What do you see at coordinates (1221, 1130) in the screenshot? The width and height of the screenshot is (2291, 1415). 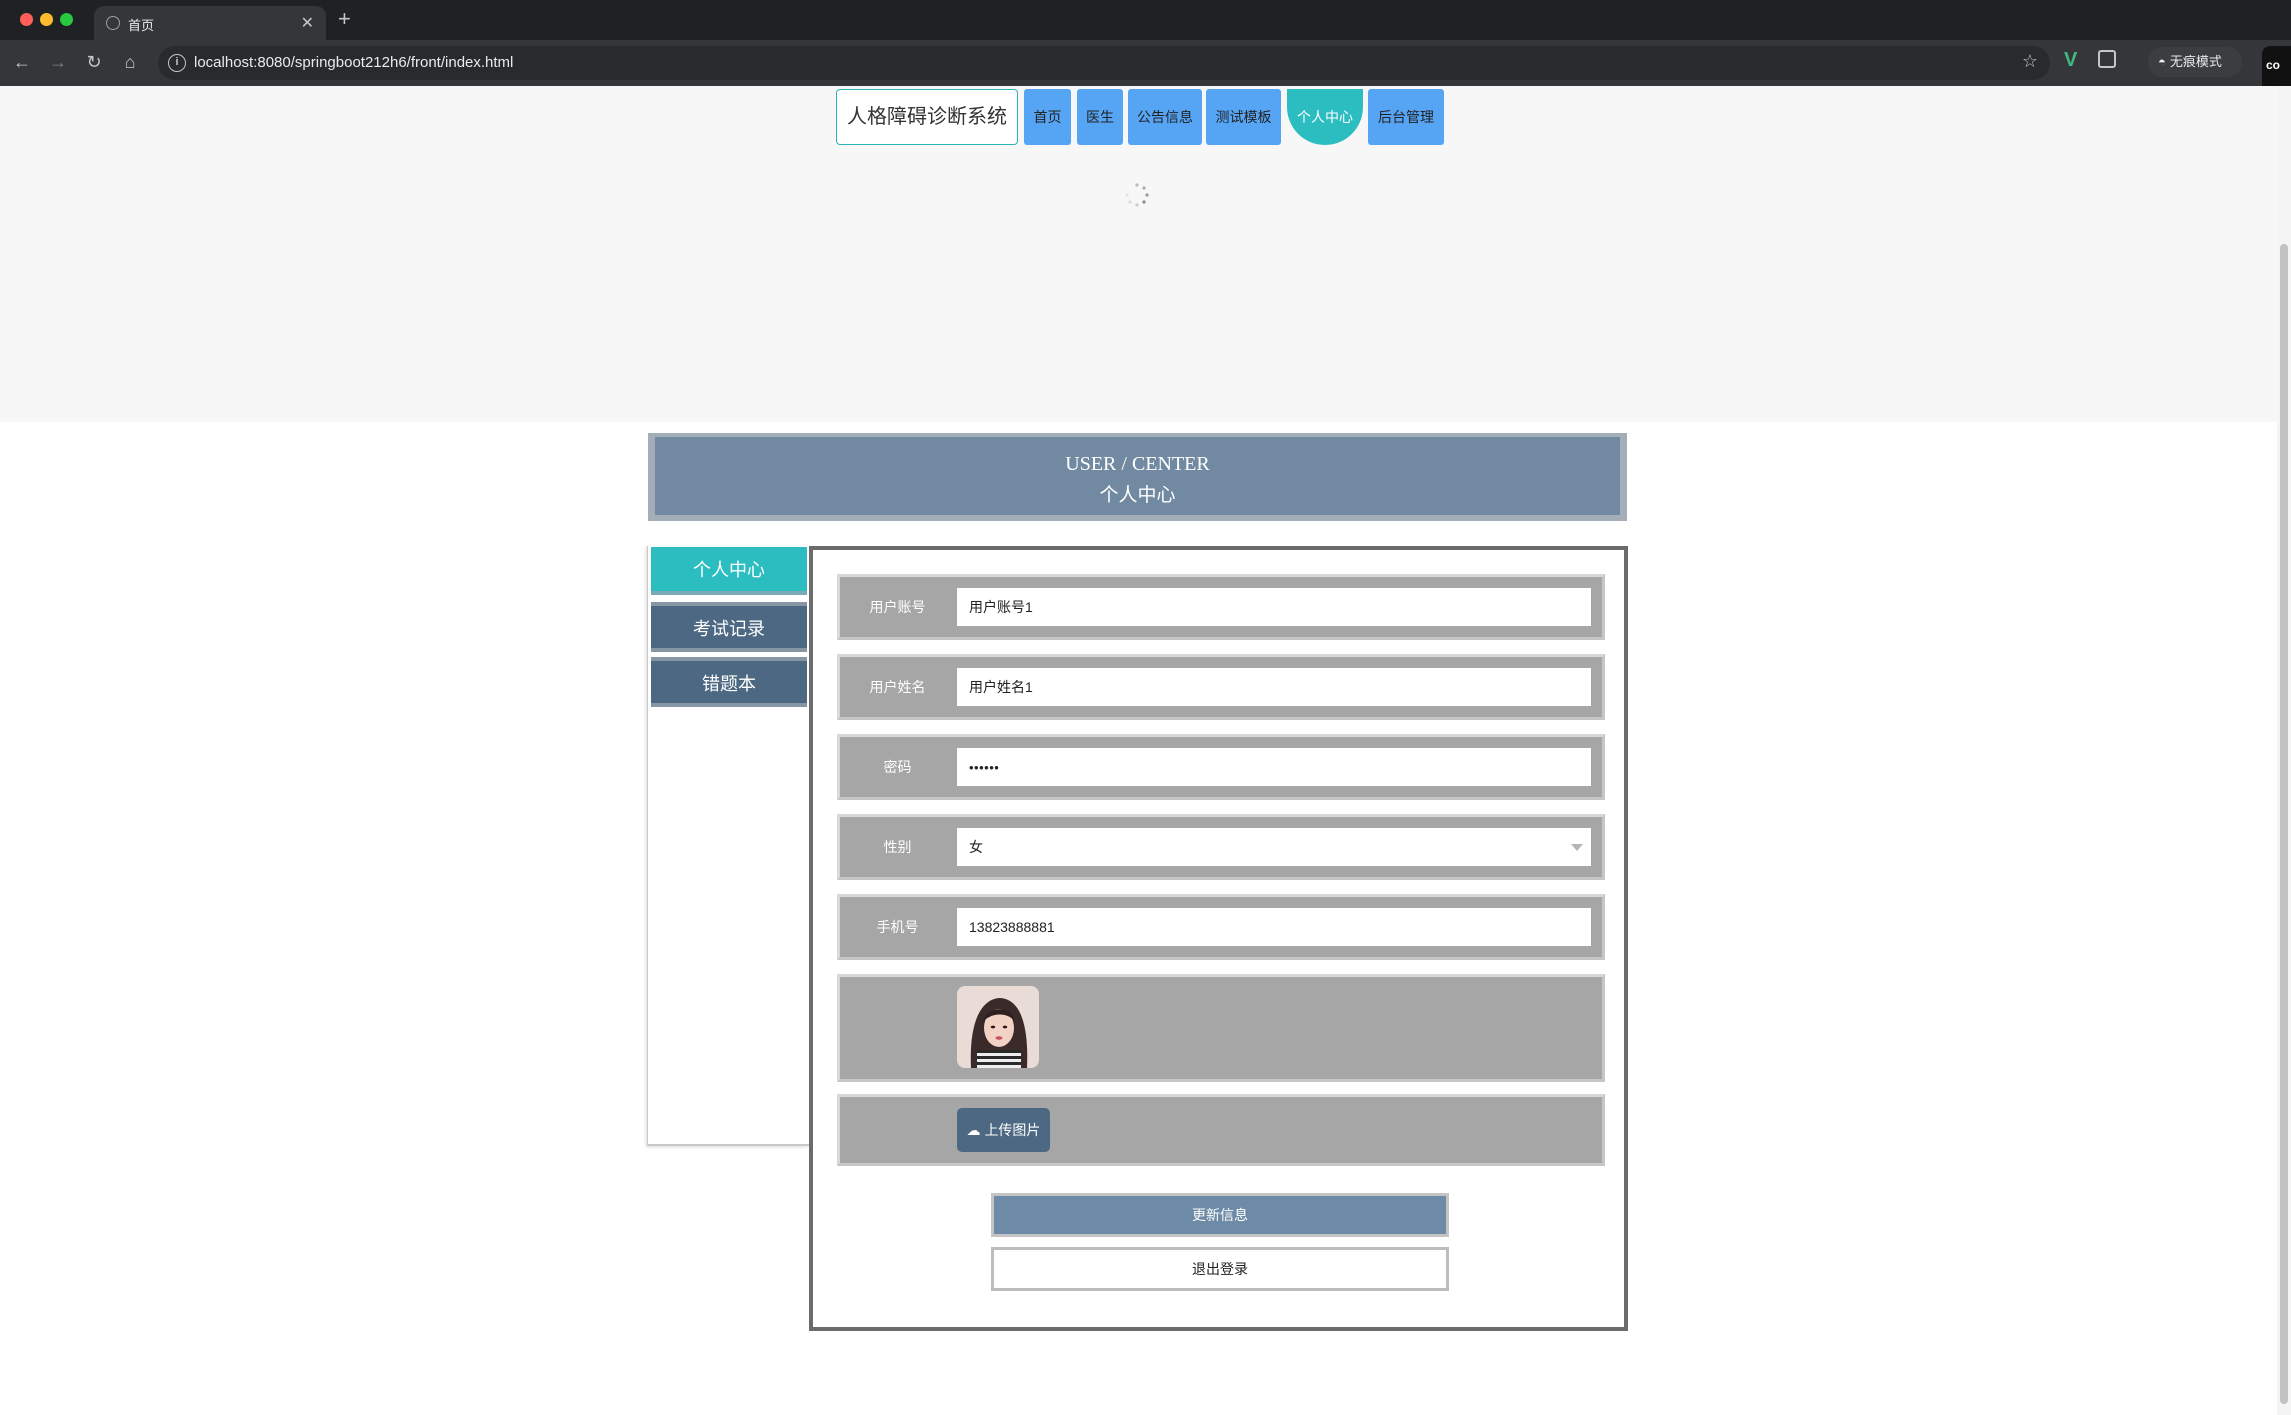 I see `form-row-upload: ☁ 上传图片` at bounding box center [1221, 1130].